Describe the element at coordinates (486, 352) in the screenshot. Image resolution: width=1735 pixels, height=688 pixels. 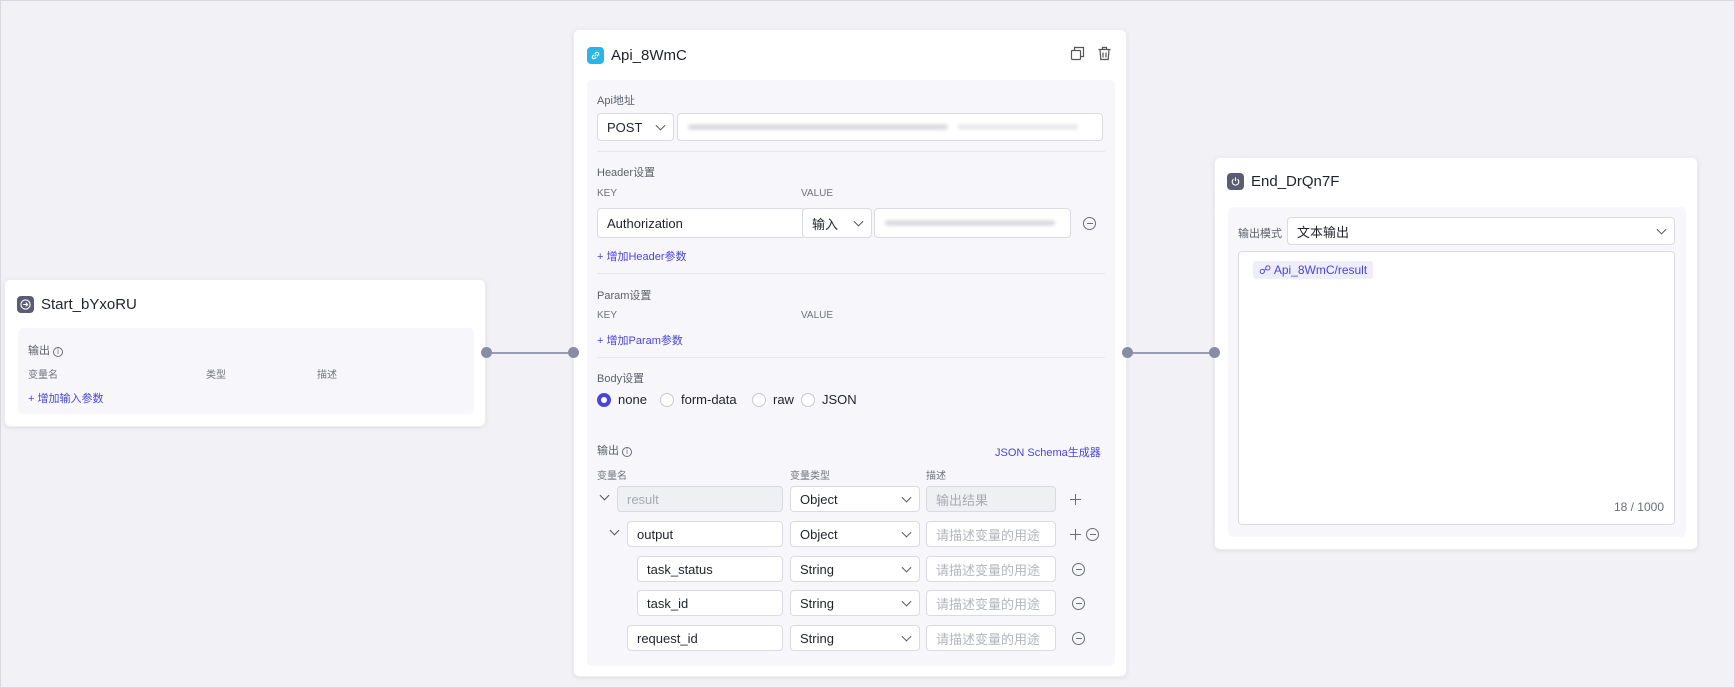
I see `start-output-port` at that location.